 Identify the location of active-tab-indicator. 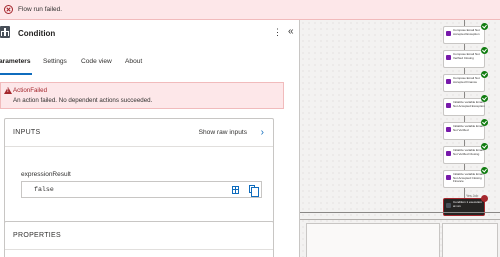
(16, 74).